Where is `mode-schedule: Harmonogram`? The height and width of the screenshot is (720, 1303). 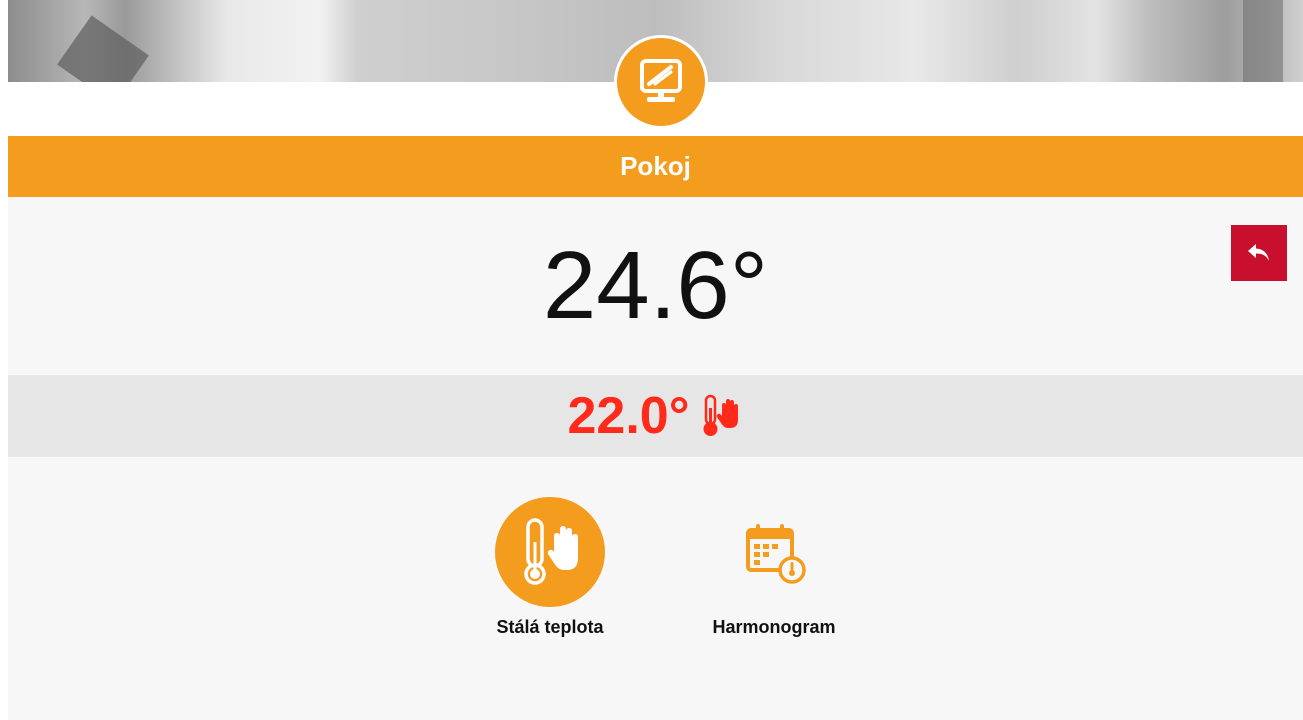 mode-schedule: Harmonogram is located at coordinates (774, 567).